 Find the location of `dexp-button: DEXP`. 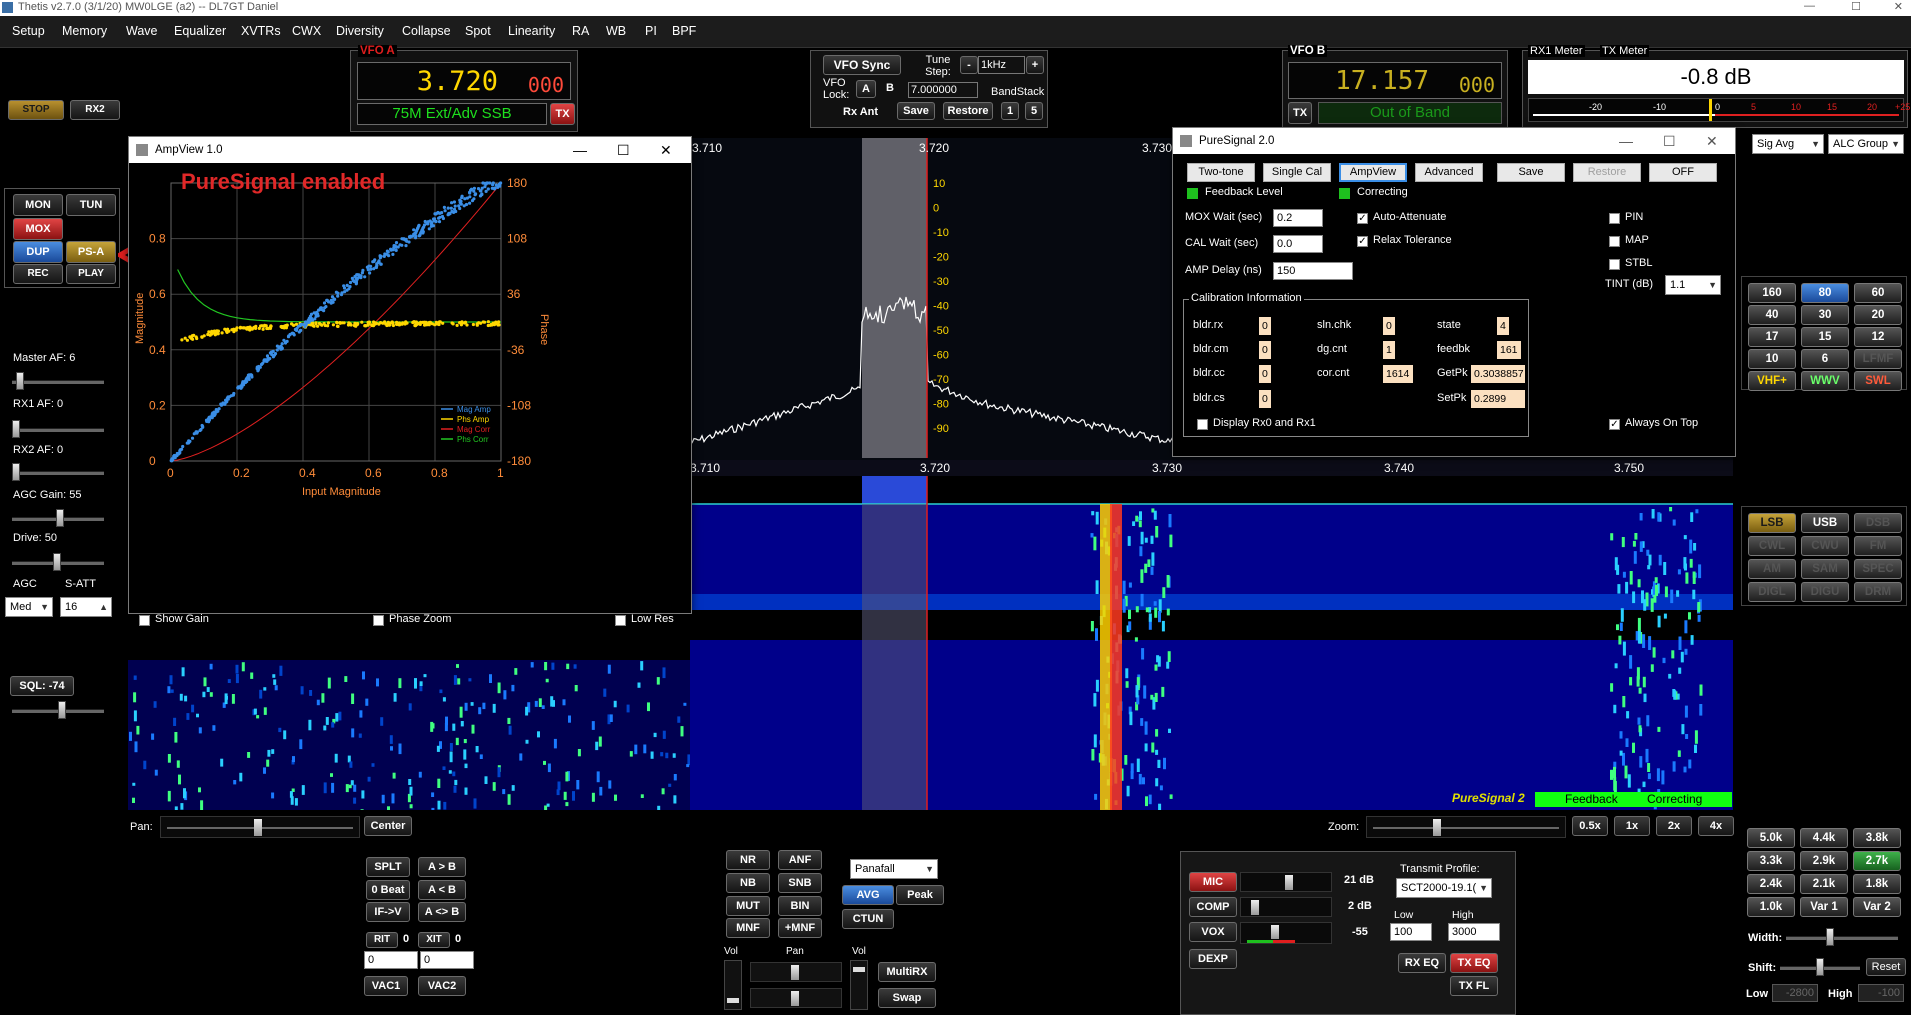

dexp-button: DEXP is located at coordinates (1213, 959).